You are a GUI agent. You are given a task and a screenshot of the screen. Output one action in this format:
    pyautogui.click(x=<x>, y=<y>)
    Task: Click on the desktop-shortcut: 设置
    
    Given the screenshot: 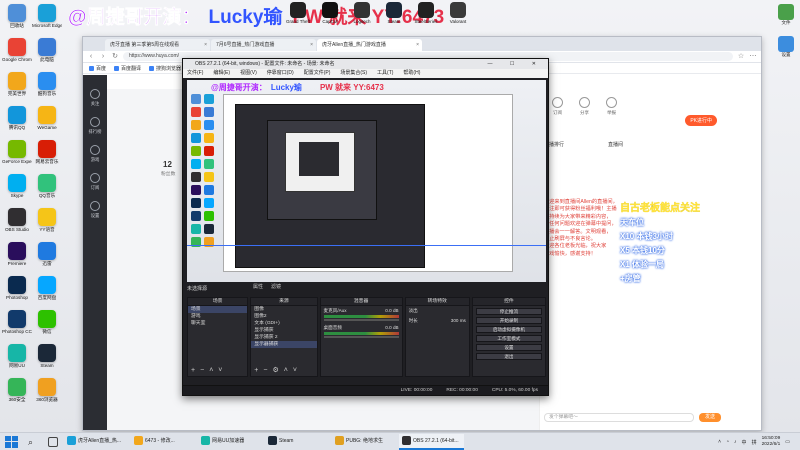 What is the action you would take?
    pyautogui.click(x=786, y=47)
    